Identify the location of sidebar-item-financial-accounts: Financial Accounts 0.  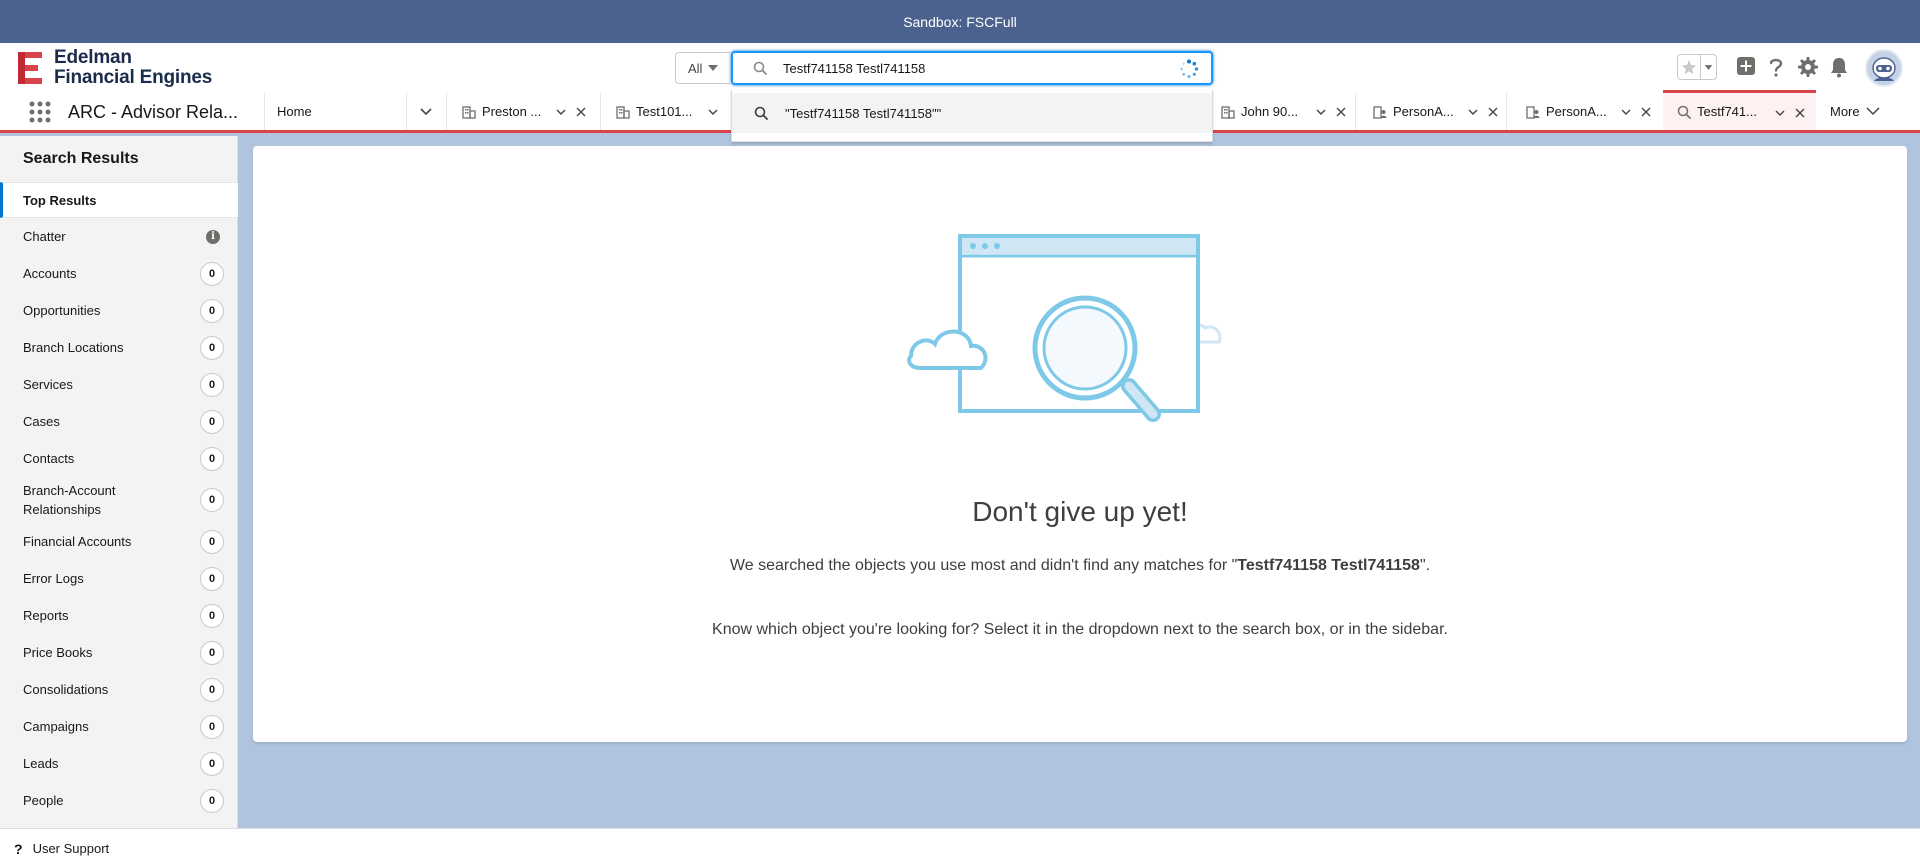
(119, 541).